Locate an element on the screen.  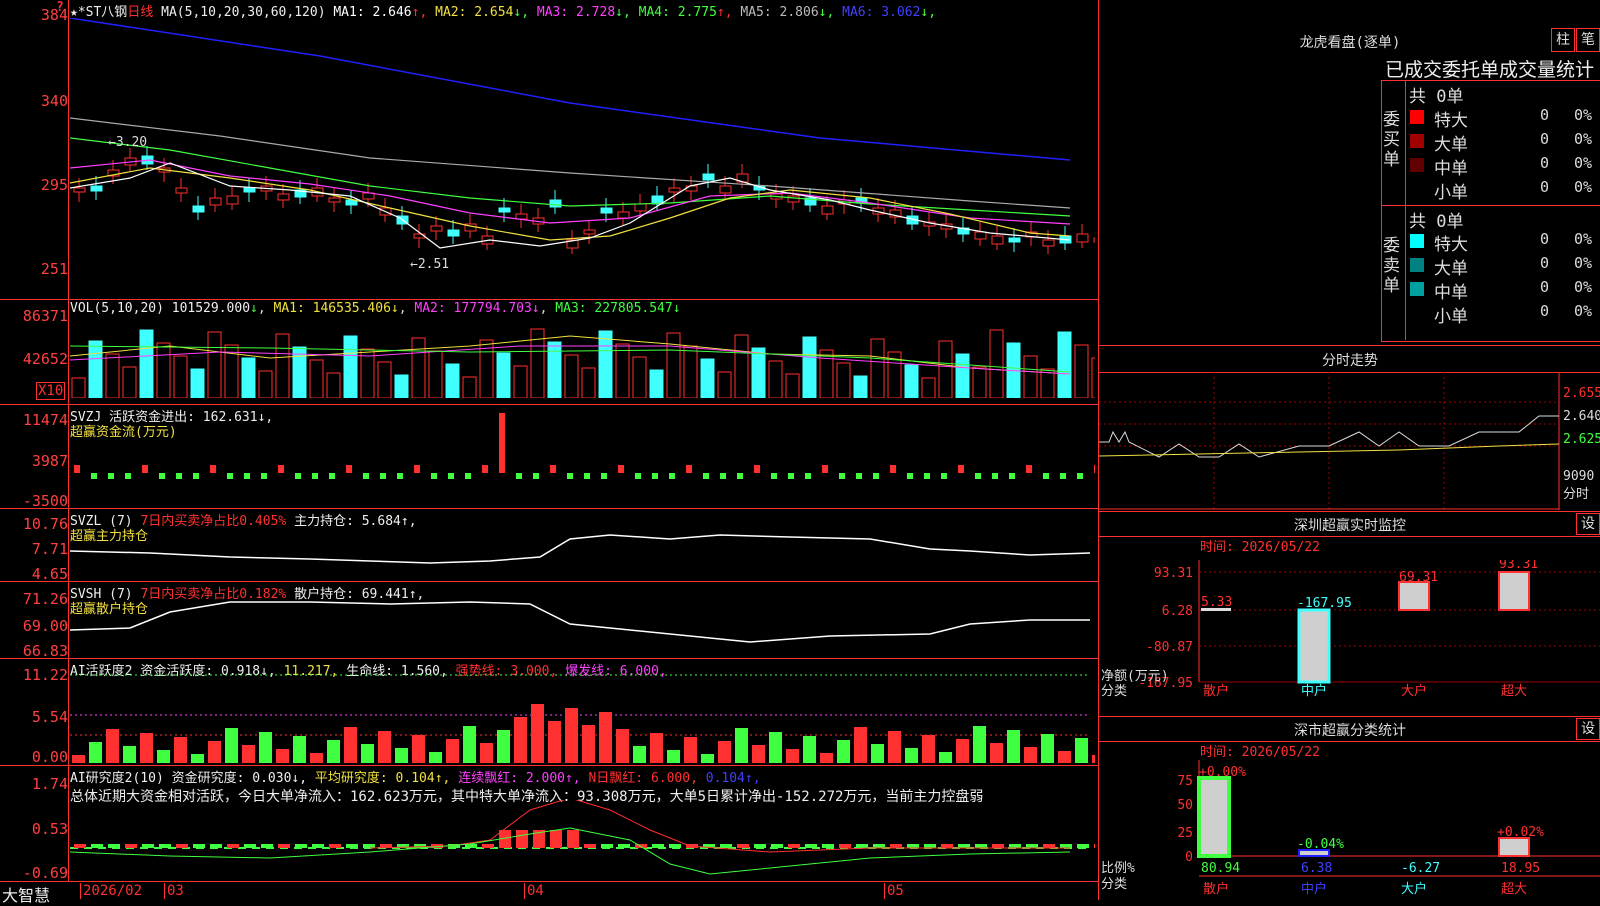
svzl-line is located at coordinates (580, 549).